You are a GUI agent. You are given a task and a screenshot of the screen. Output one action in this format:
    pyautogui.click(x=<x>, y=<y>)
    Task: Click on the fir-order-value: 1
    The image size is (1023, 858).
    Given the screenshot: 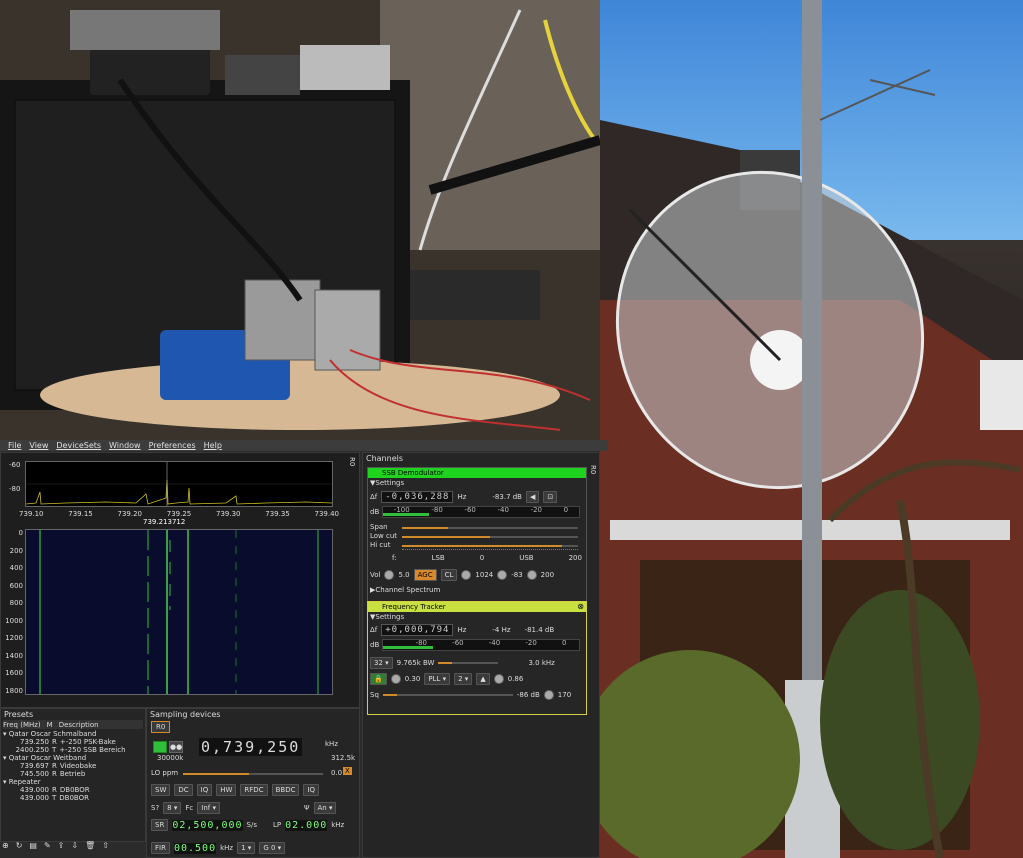 What is the action you would take?
    pyautogui.click(x=243, y=848)
    